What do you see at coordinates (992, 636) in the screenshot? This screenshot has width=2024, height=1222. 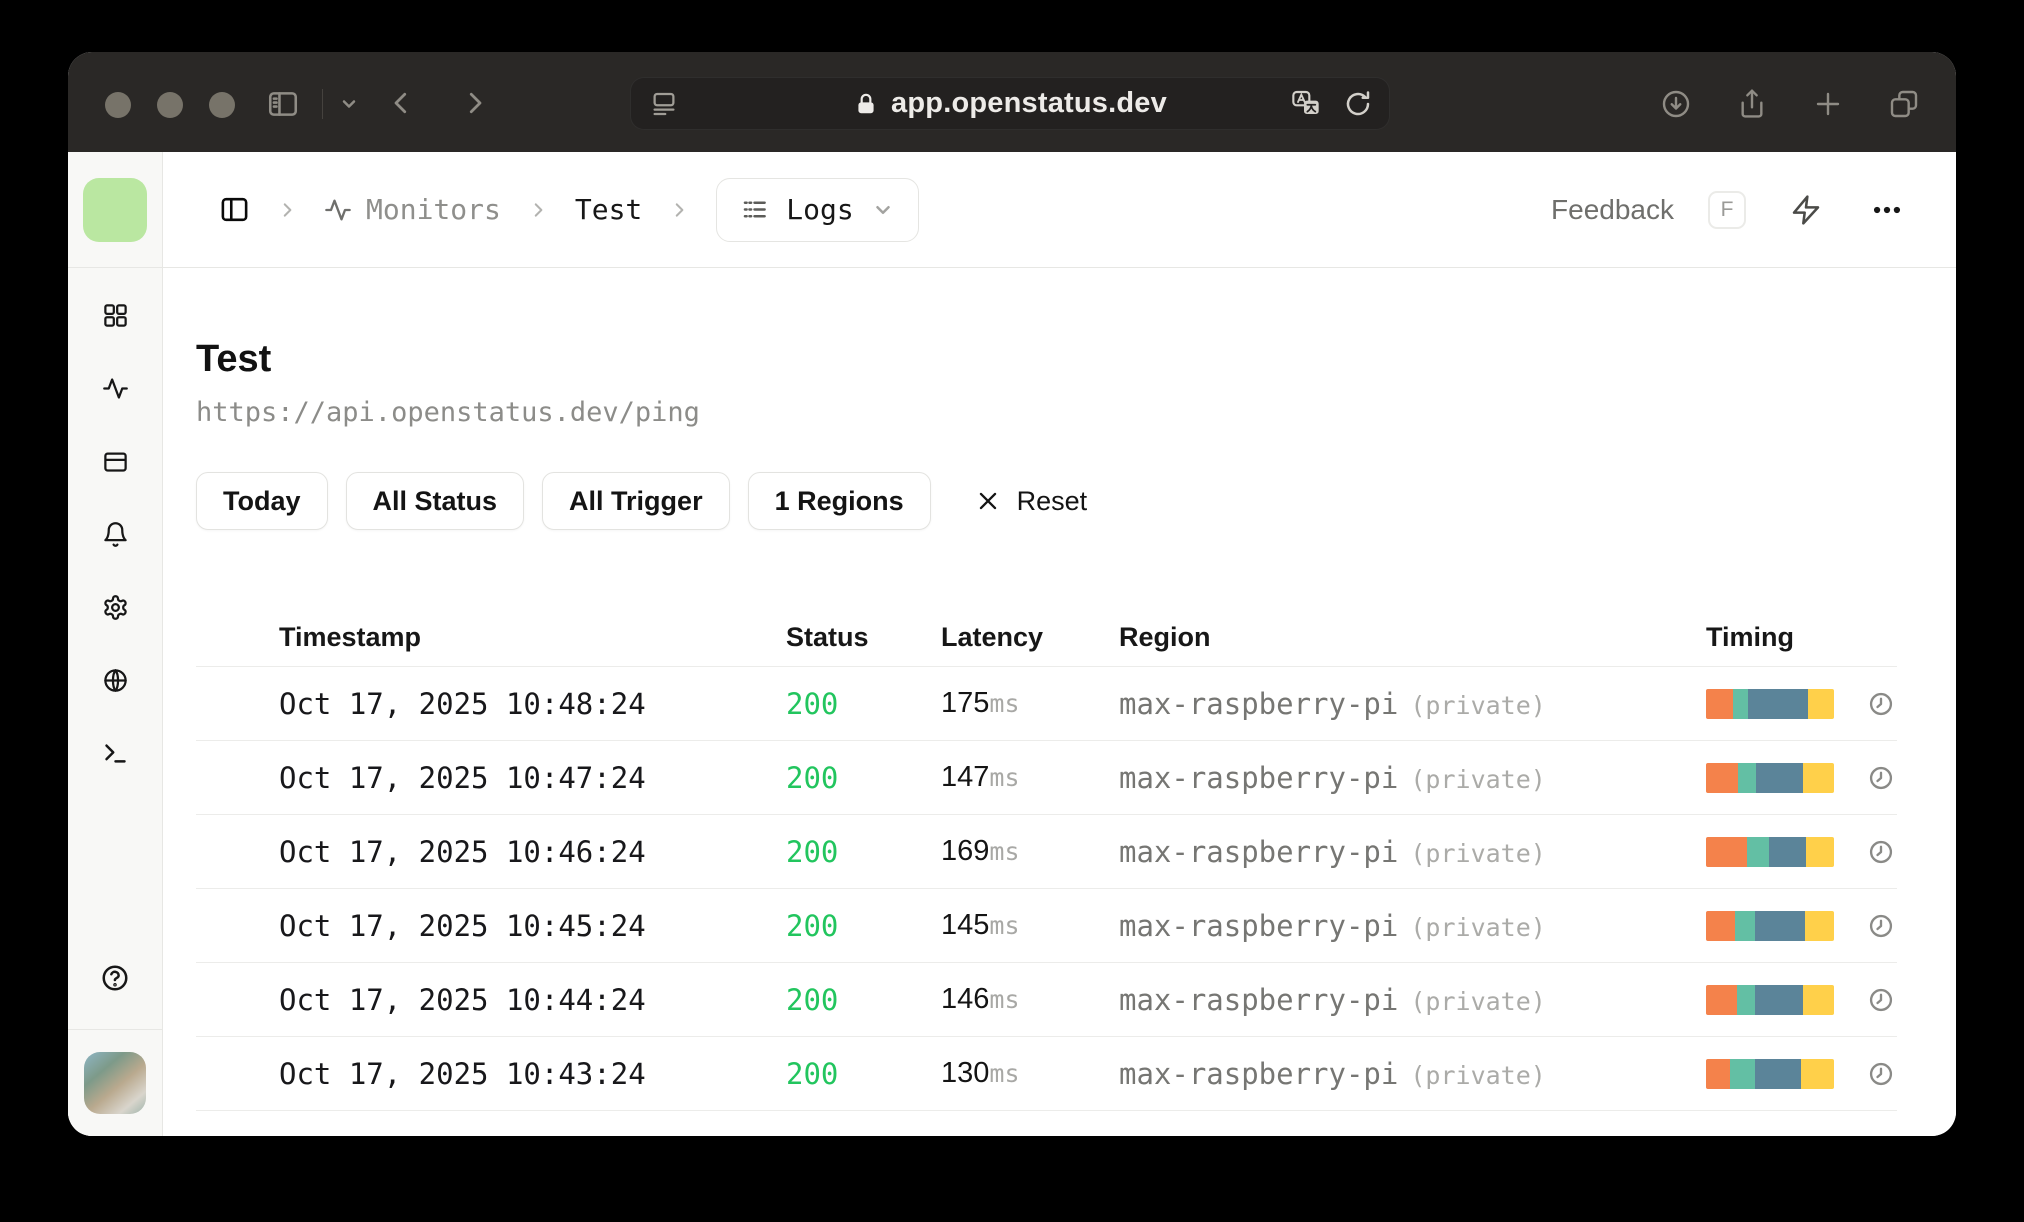 I see `col-latency: Latency` at bounding box center [992, 636].